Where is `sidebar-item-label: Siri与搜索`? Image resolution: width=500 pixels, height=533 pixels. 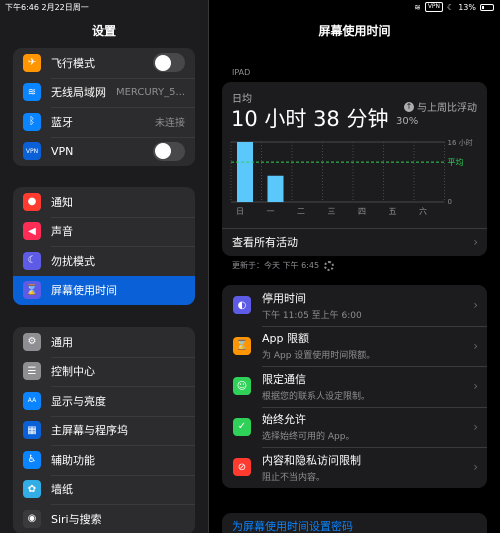 sidebar-item-label: Siri与搜索 is located at coordinates (76, 519).